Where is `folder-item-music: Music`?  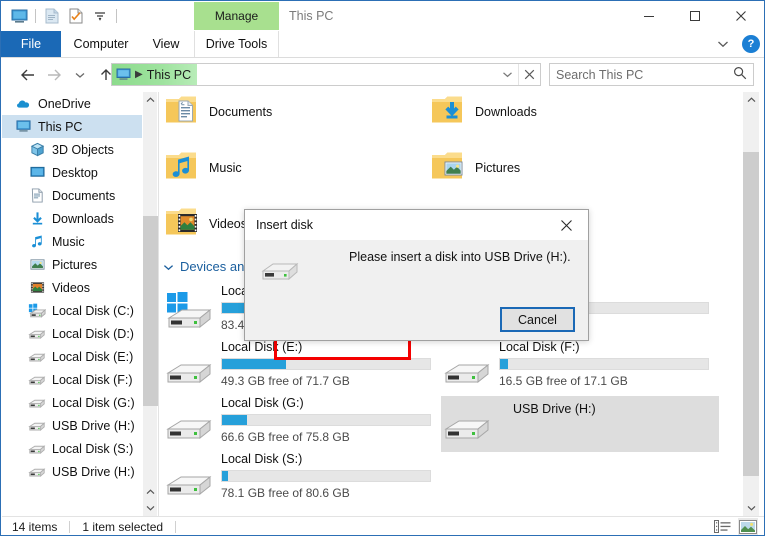 folder-item-music: Music is located at coordinates (203, 166).